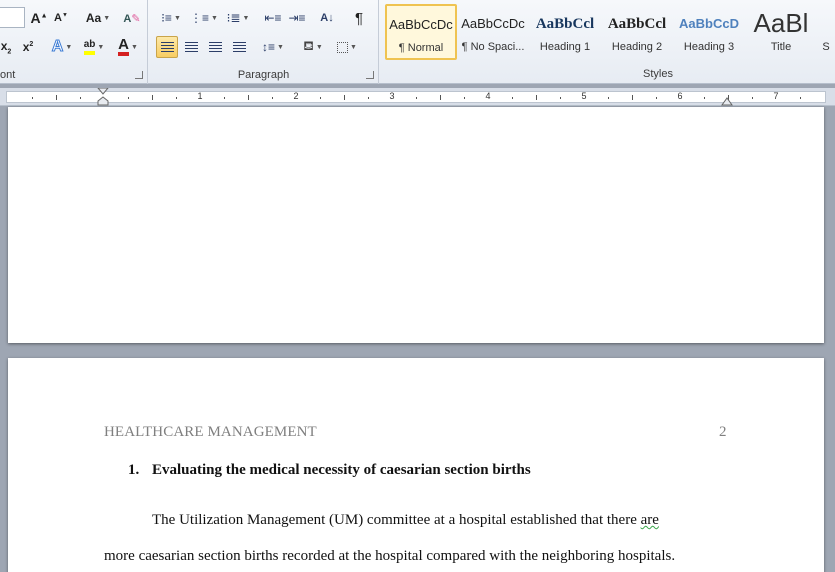  I want to click on highlight-color-button: ab ▼, so click(94, 47).